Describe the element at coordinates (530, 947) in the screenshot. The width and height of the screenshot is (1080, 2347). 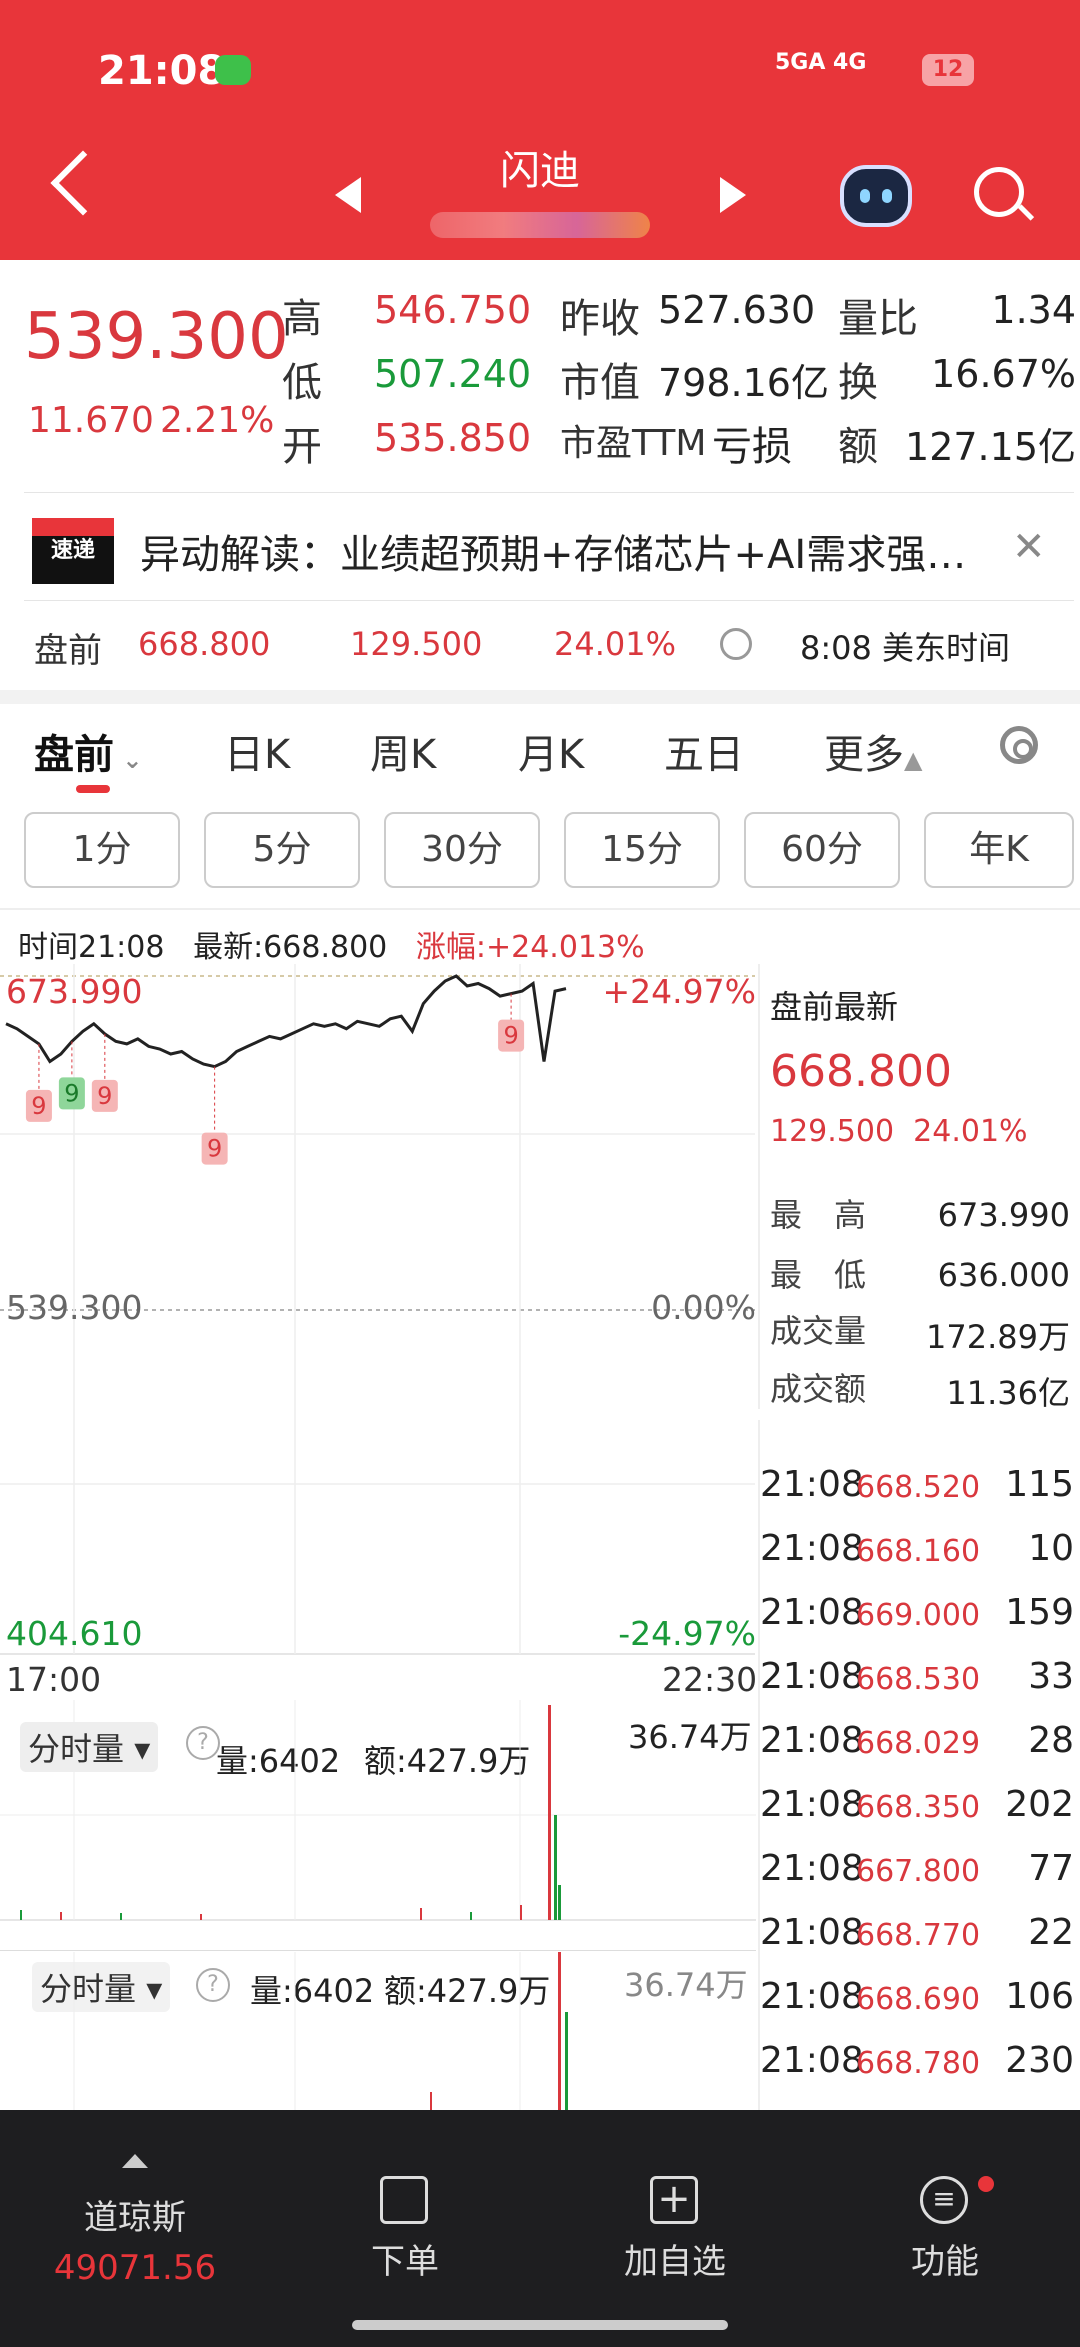
I see `info-change: 涨幅:+24.013%` at that location.